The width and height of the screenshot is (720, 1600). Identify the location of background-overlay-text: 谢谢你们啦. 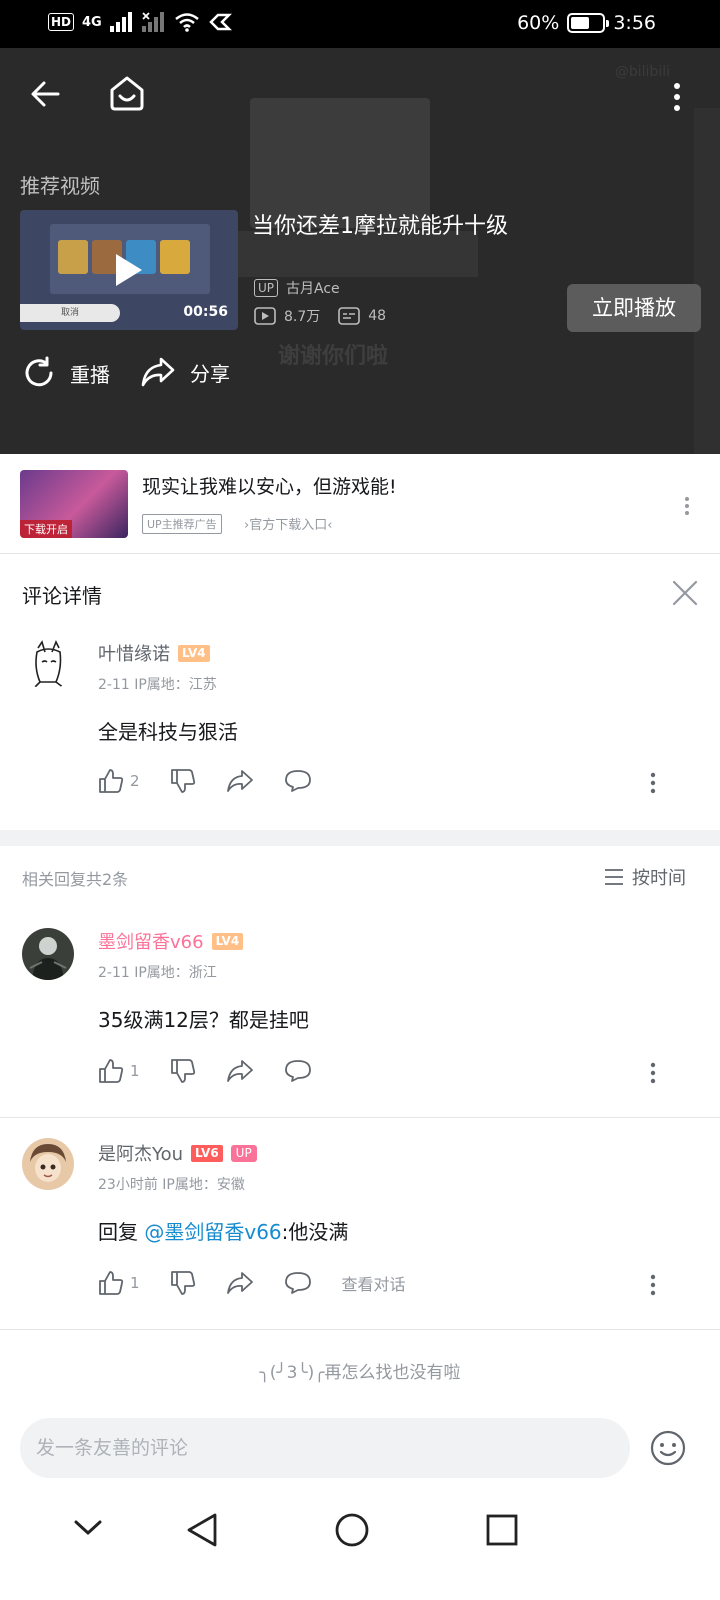
(333, 356).